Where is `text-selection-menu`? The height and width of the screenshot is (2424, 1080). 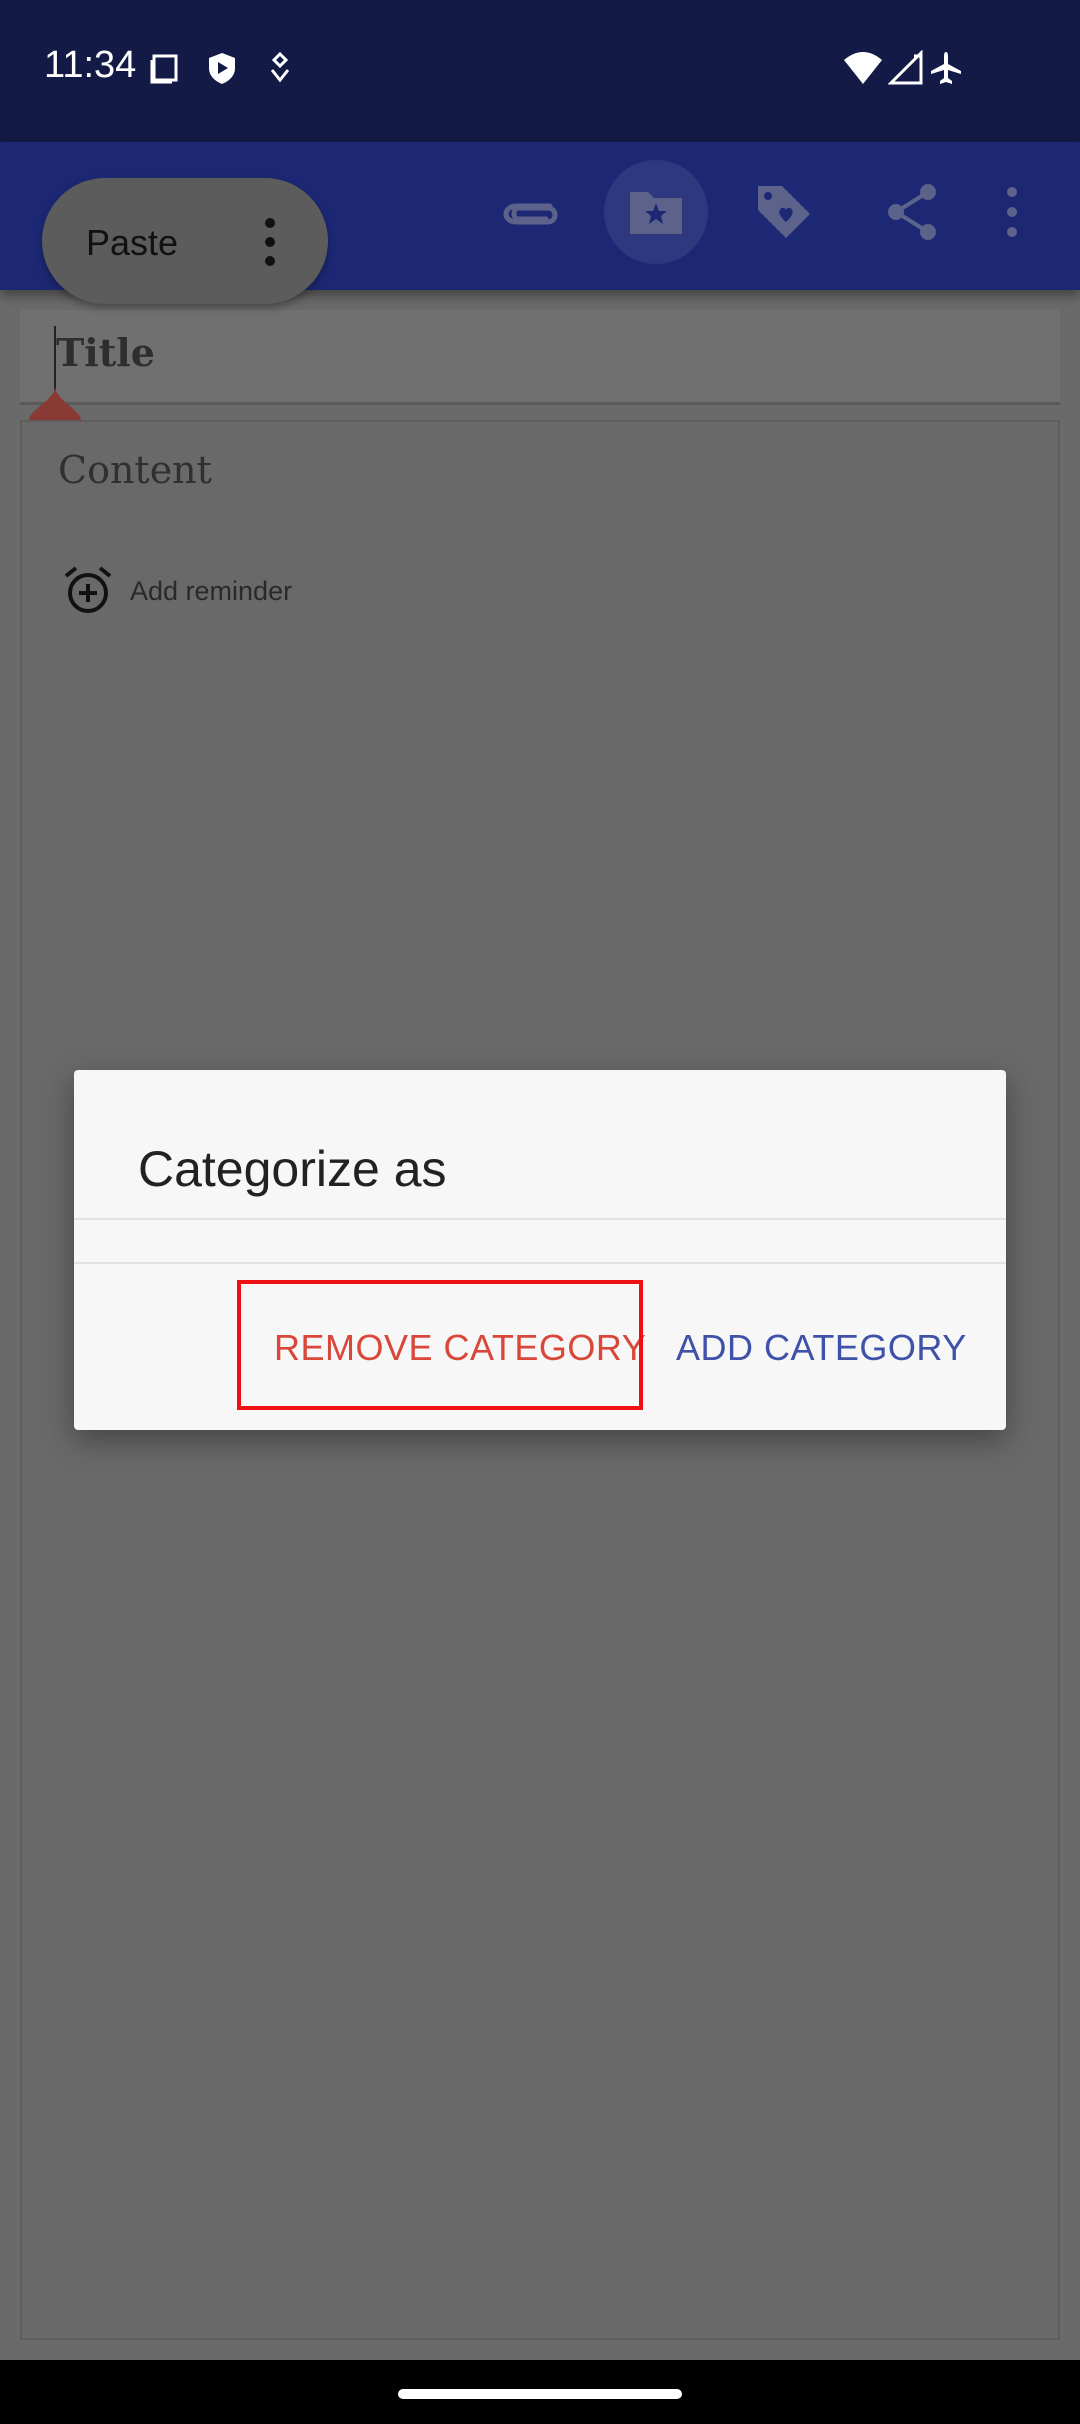
text-selection-menu is located at coordinates (185, 241).